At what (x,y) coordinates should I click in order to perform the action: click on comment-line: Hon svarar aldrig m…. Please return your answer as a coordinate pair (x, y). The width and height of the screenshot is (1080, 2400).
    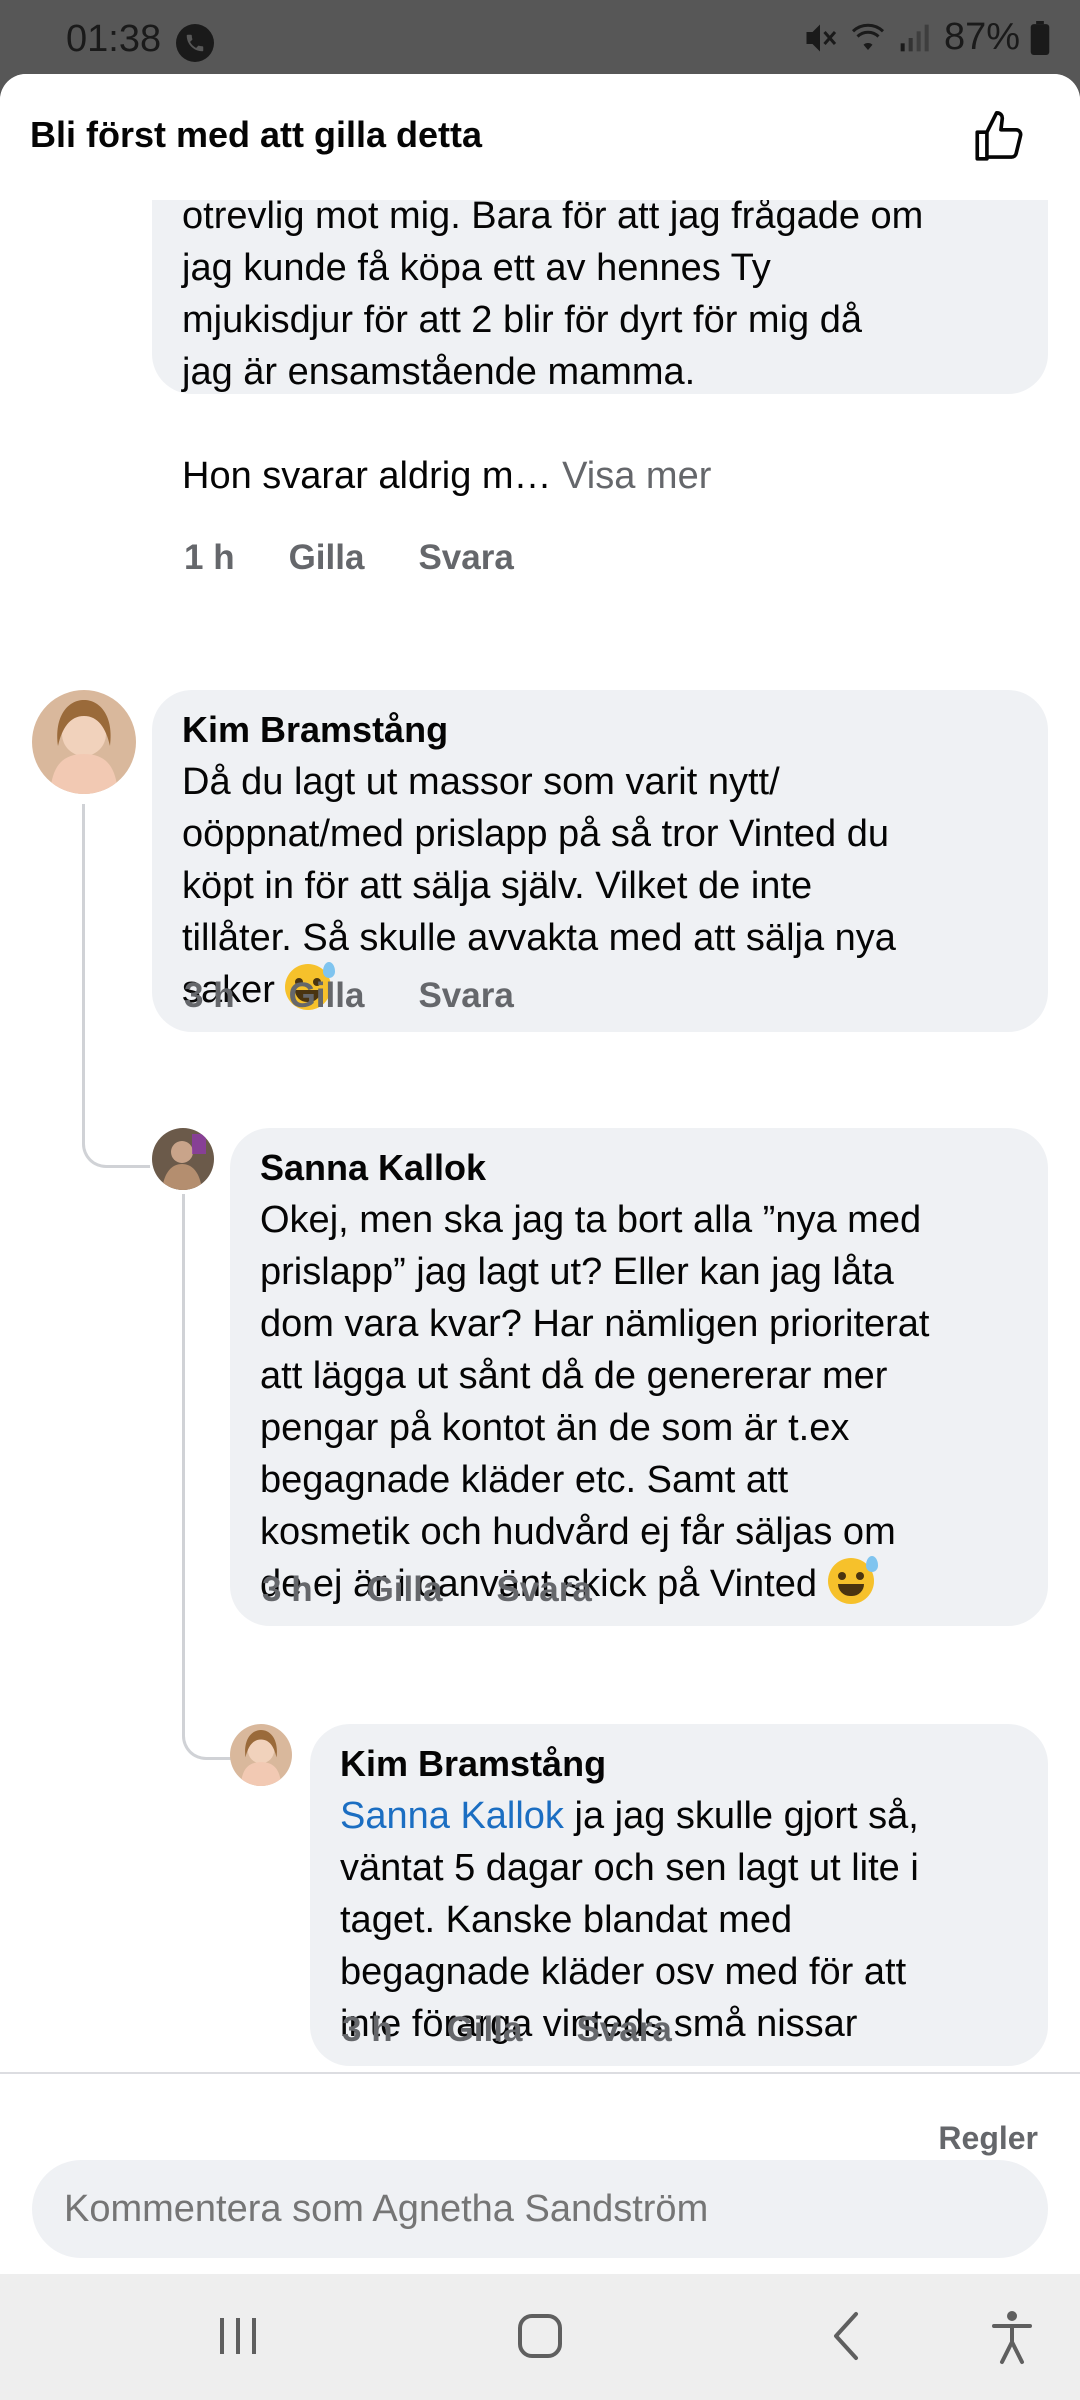
    Looking at the image, I should click on (367, 476).